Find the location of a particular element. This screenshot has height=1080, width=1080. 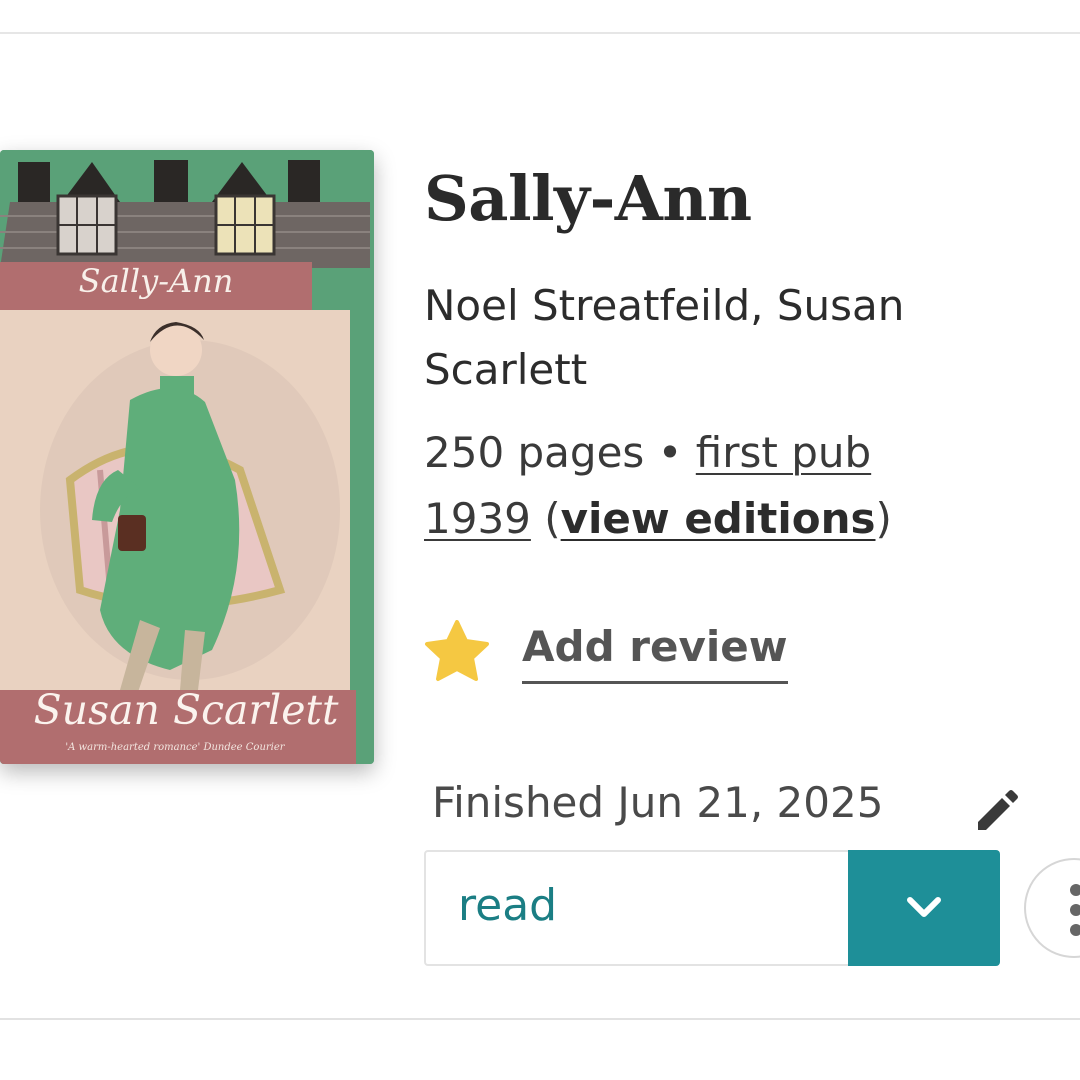

shelf-status-toggle-button is located at coordinates (924, 908).